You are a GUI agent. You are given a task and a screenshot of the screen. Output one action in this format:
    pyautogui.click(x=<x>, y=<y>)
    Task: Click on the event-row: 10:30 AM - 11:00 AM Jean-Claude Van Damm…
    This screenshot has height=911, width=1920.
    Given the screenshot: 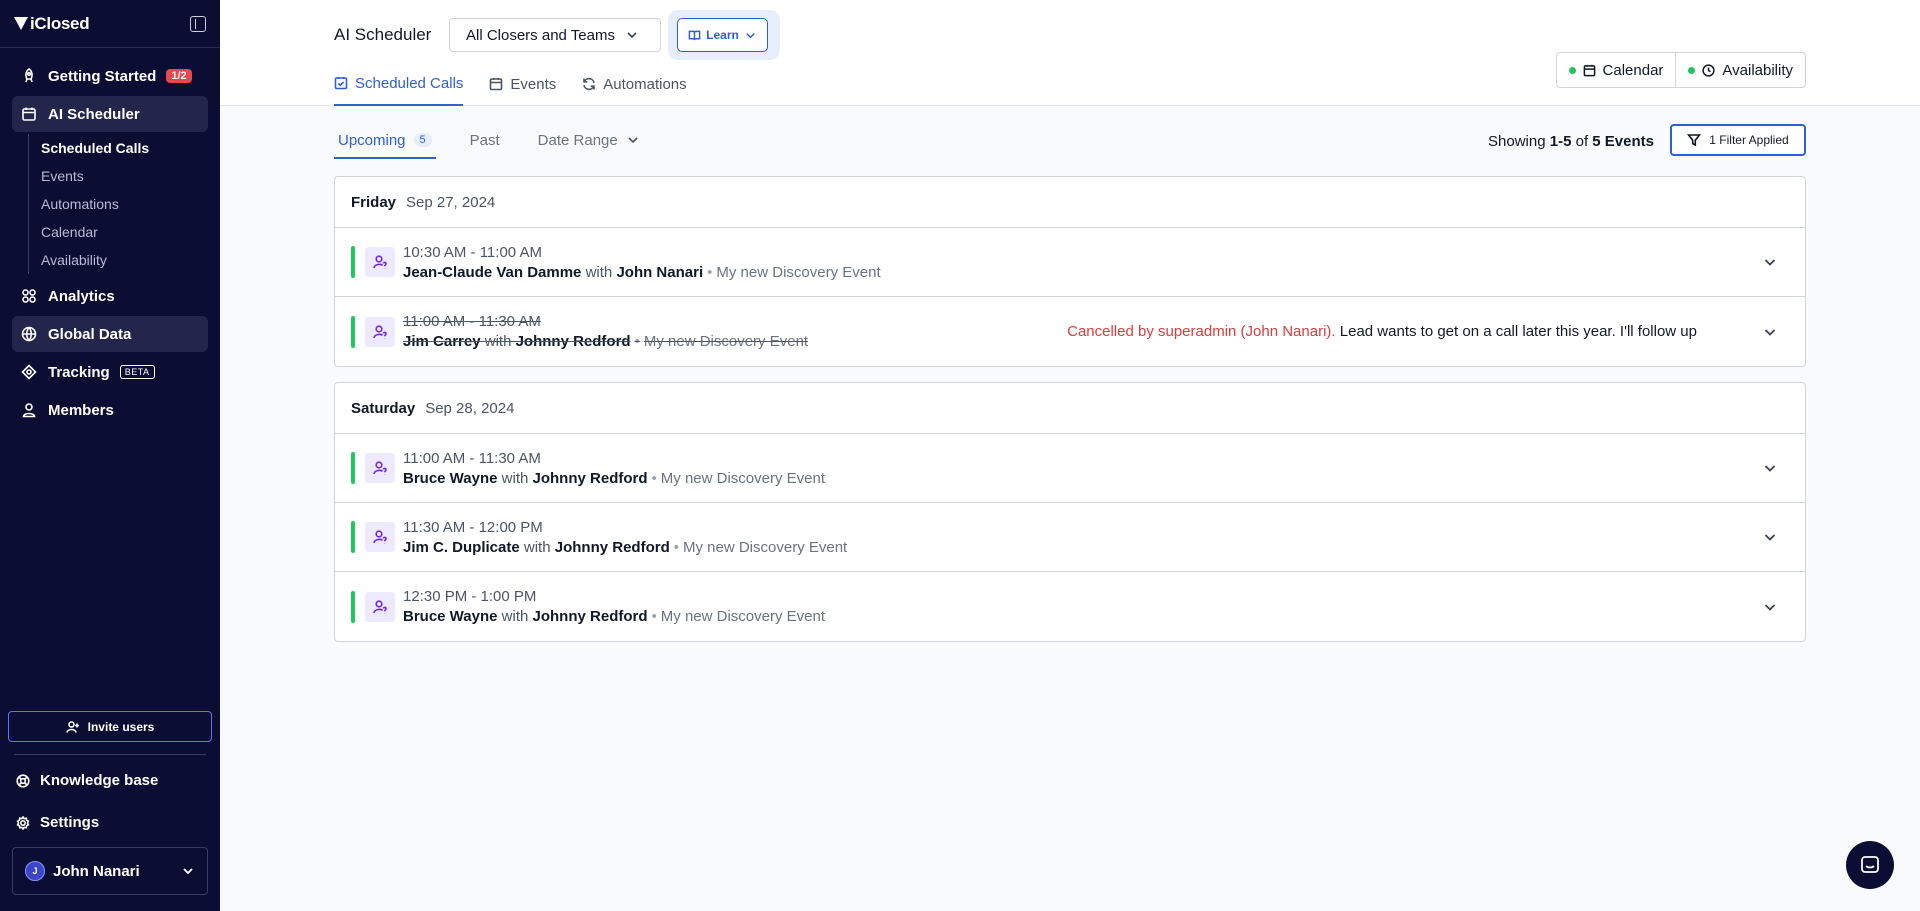 What is the action you would take?
    pyautogui.click(x=1070, y=262)
    